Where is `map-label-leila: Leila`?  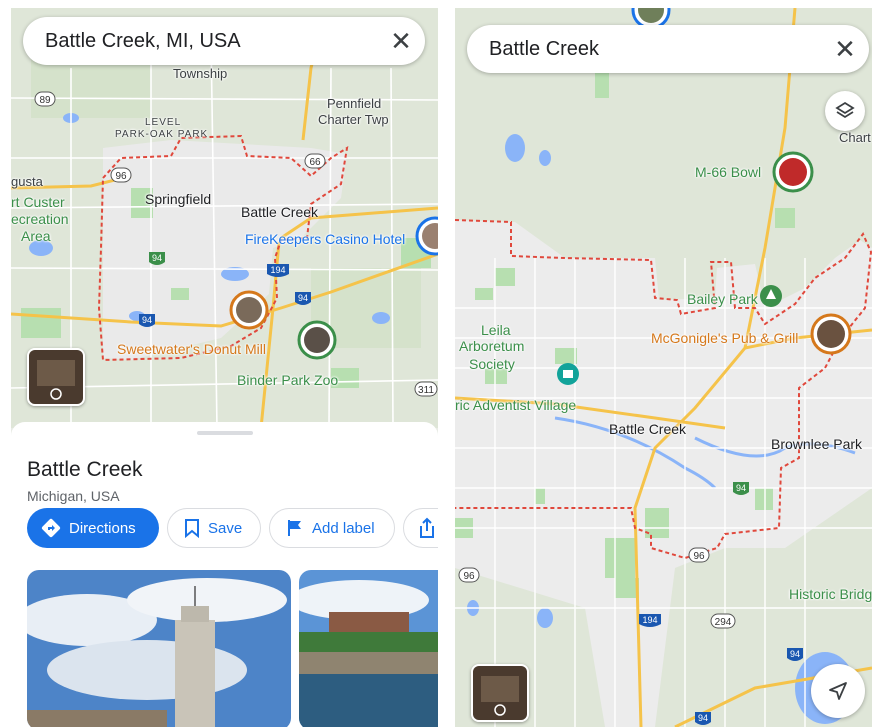
map-label-leila: Leila is located at coordinates (496, 330).